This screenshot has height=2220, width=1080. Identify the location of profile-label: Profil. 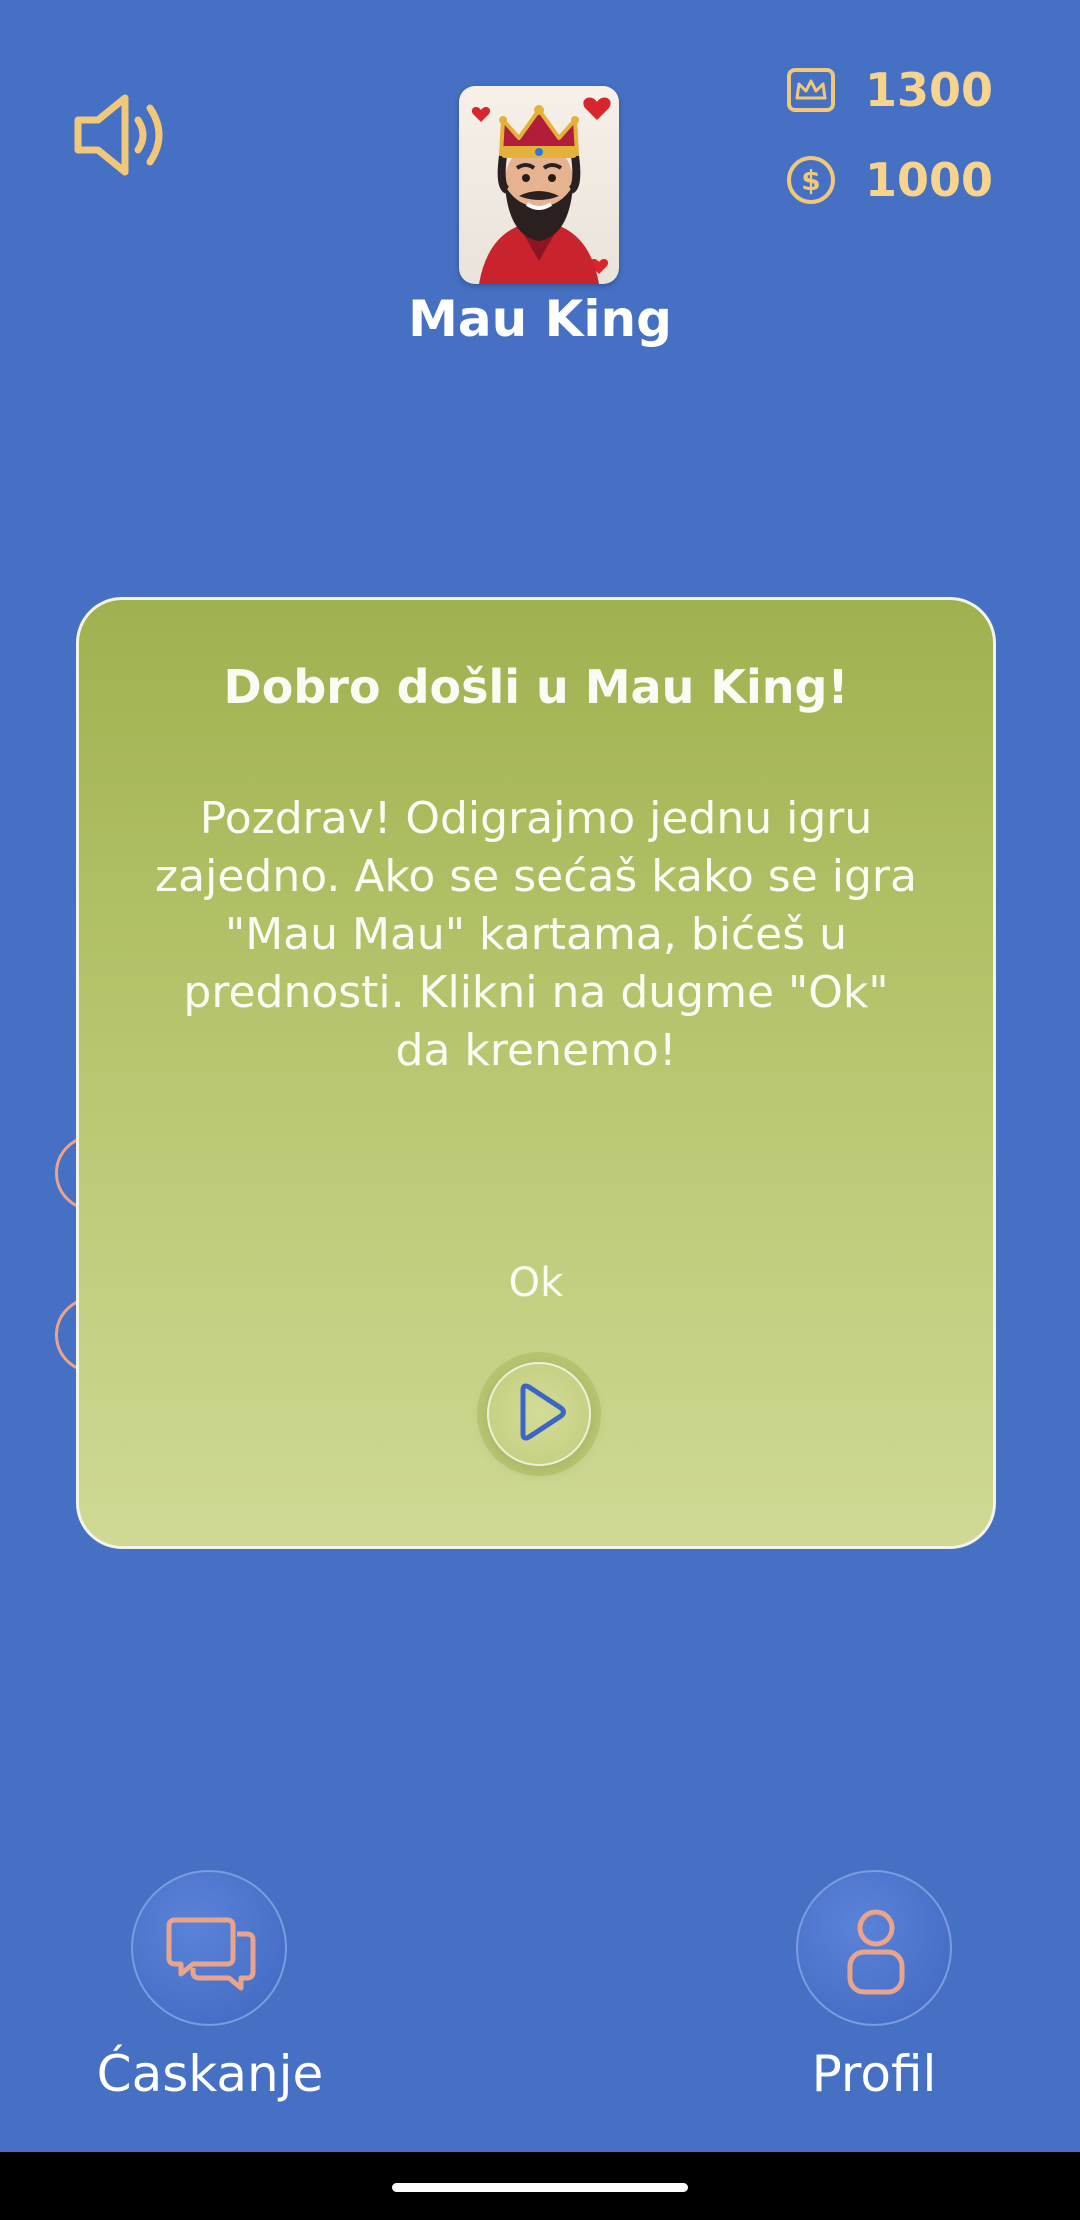
(874, 2074).